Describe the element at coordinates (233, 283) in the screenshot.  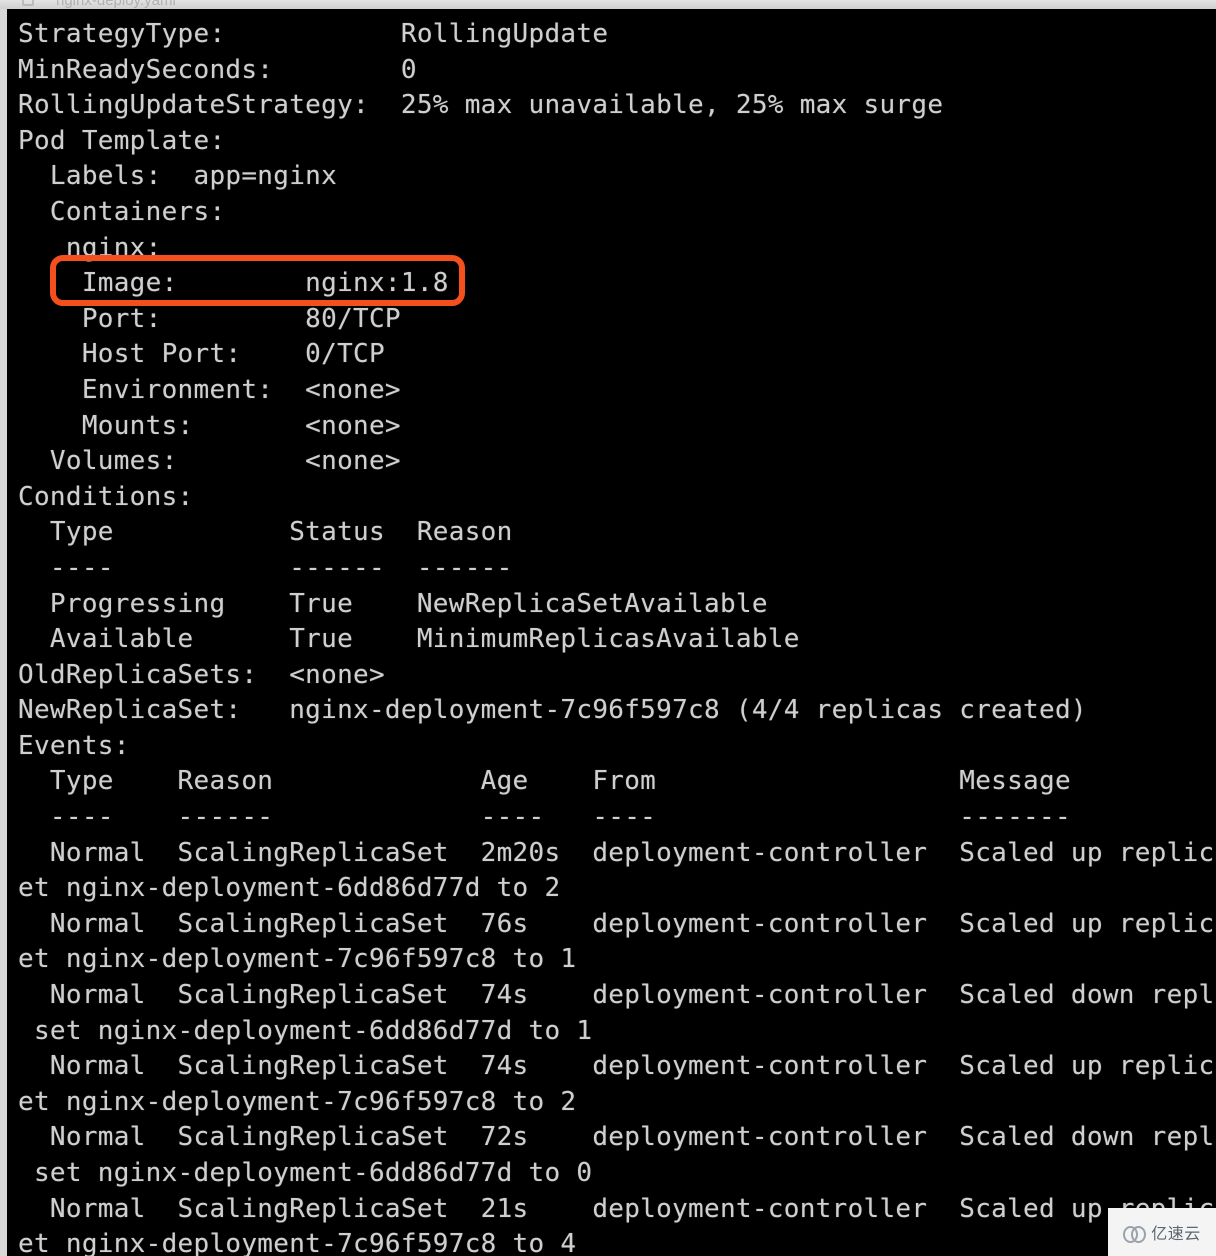
I see `terminal-line: Image: nginx:1.8` at that location.